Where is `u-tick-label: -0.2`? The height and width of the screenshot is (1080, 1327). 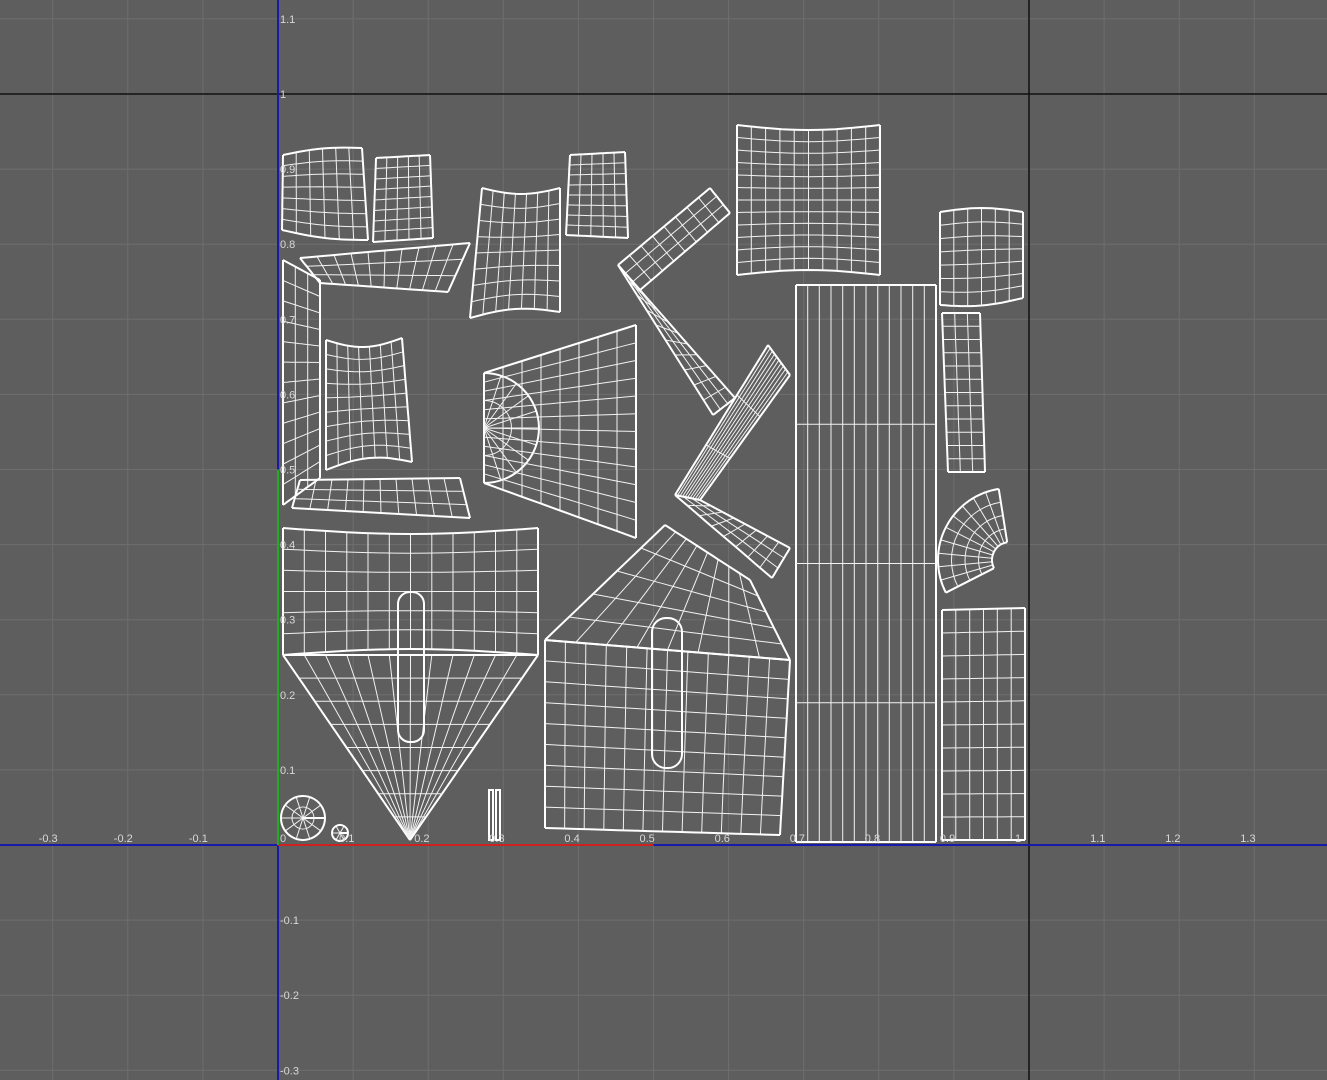 u-tick-label: -0.2 is located at coordinates (123, 839).